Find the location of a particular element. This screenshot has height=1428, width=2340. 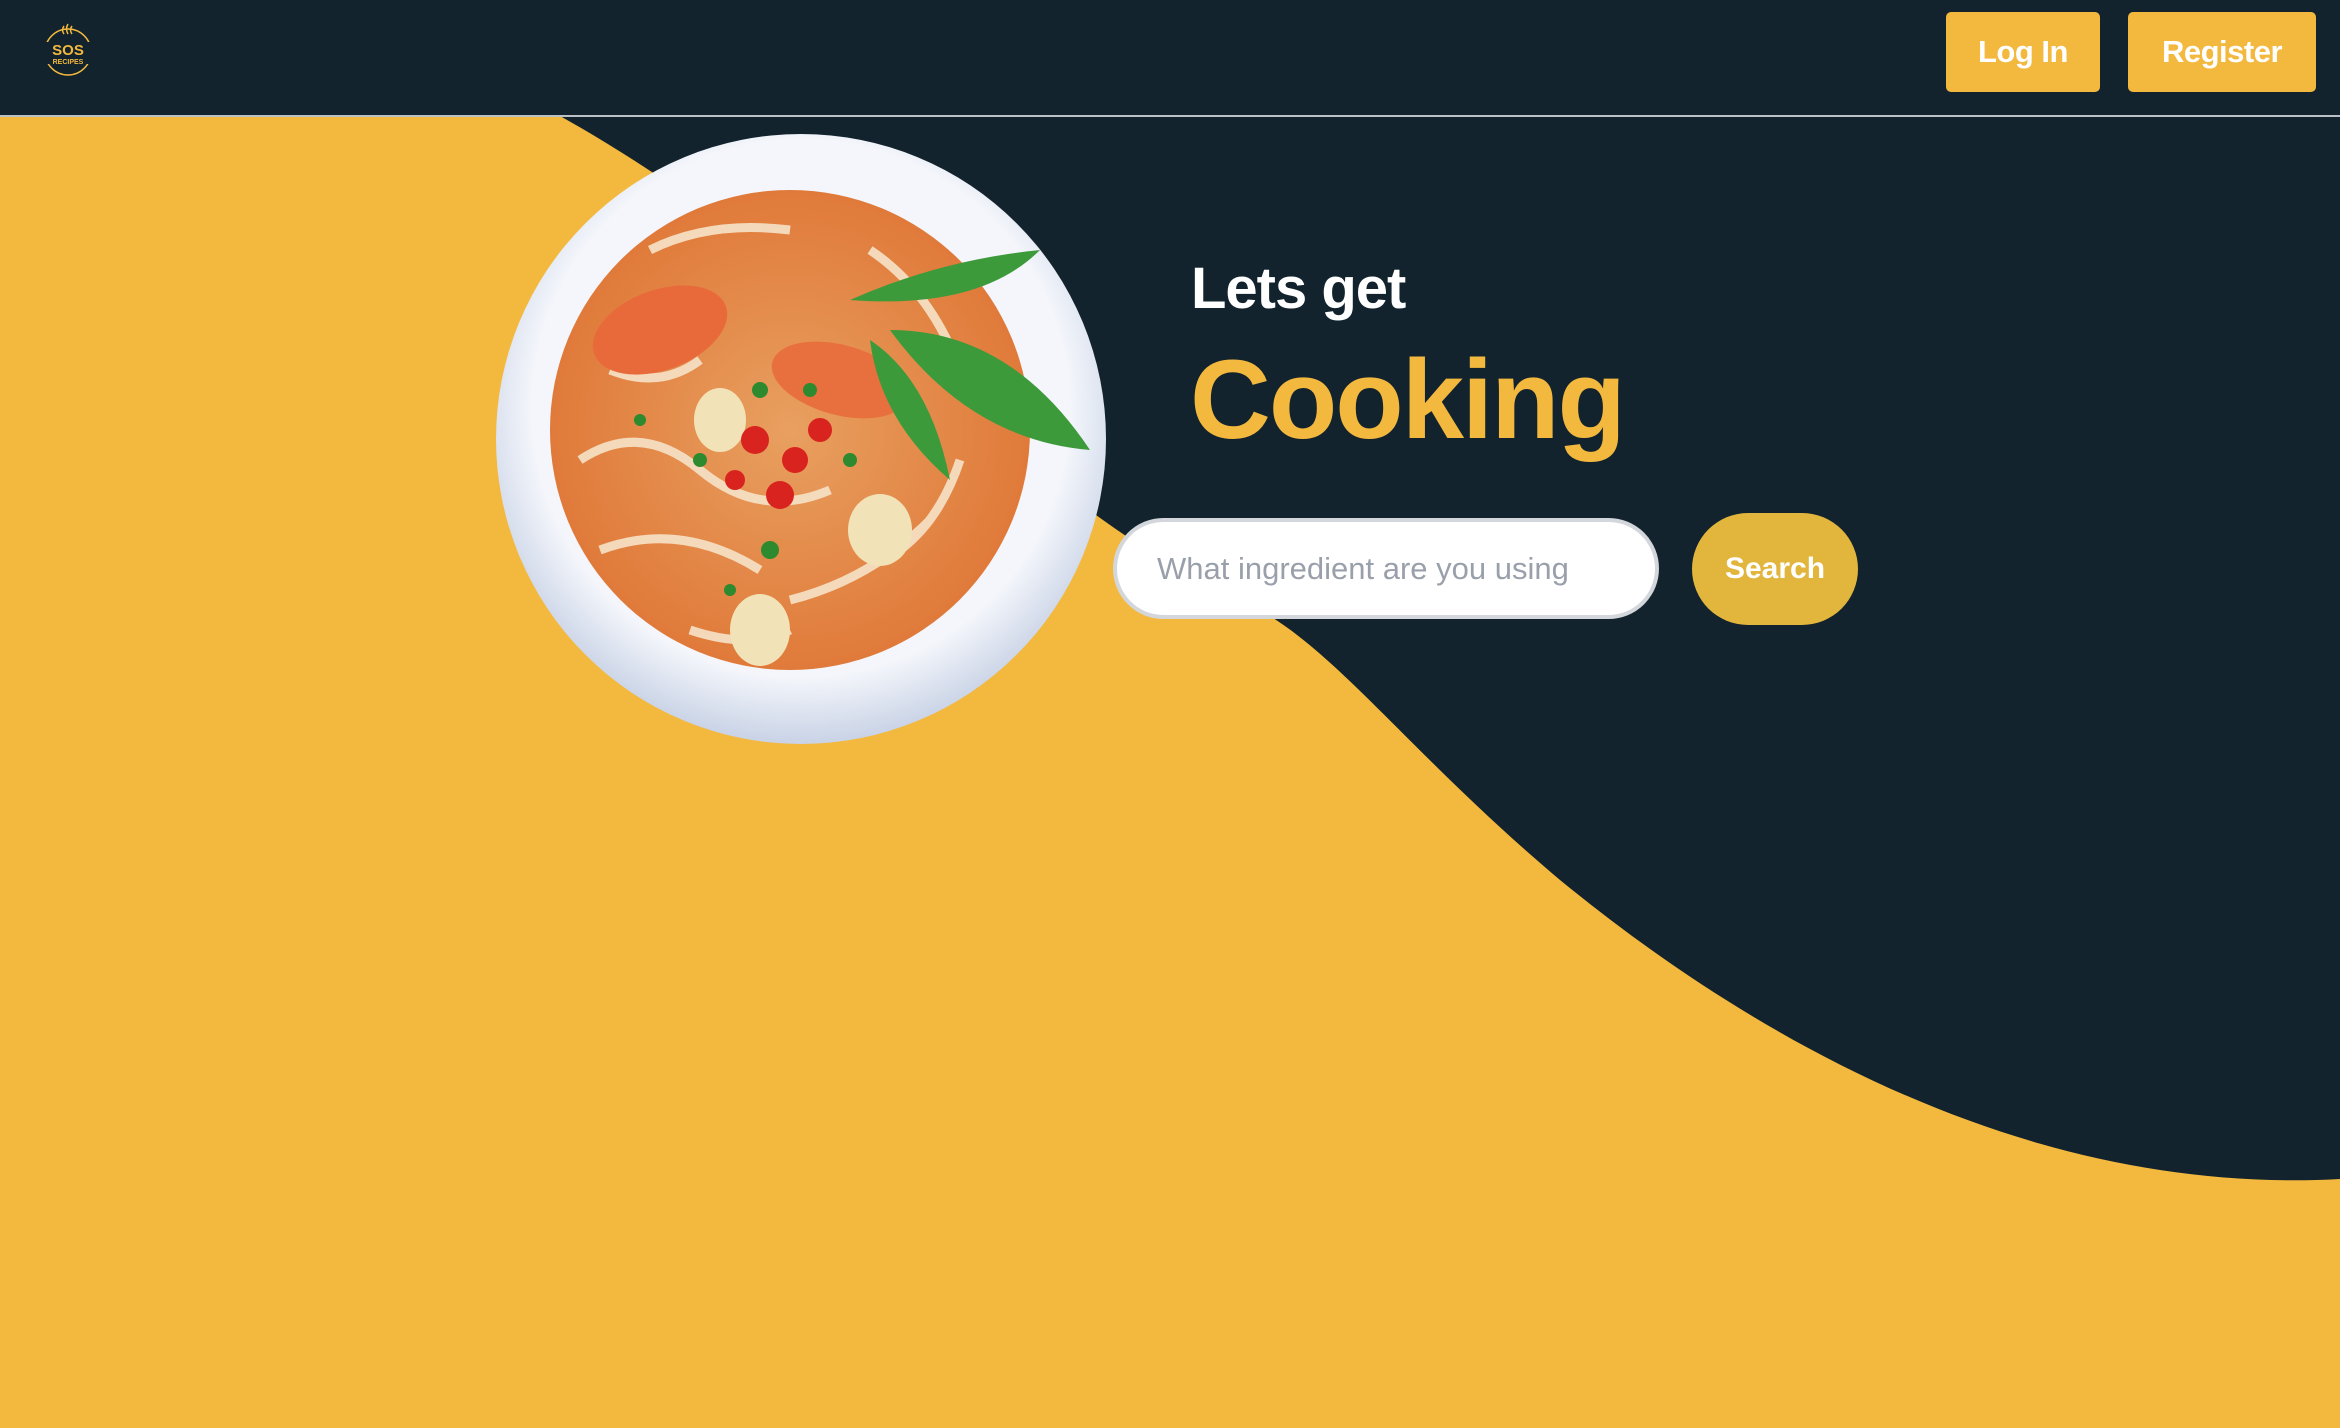

top-nav: SOS RECIPES Log In Register is located at coordinates (1170, 58).